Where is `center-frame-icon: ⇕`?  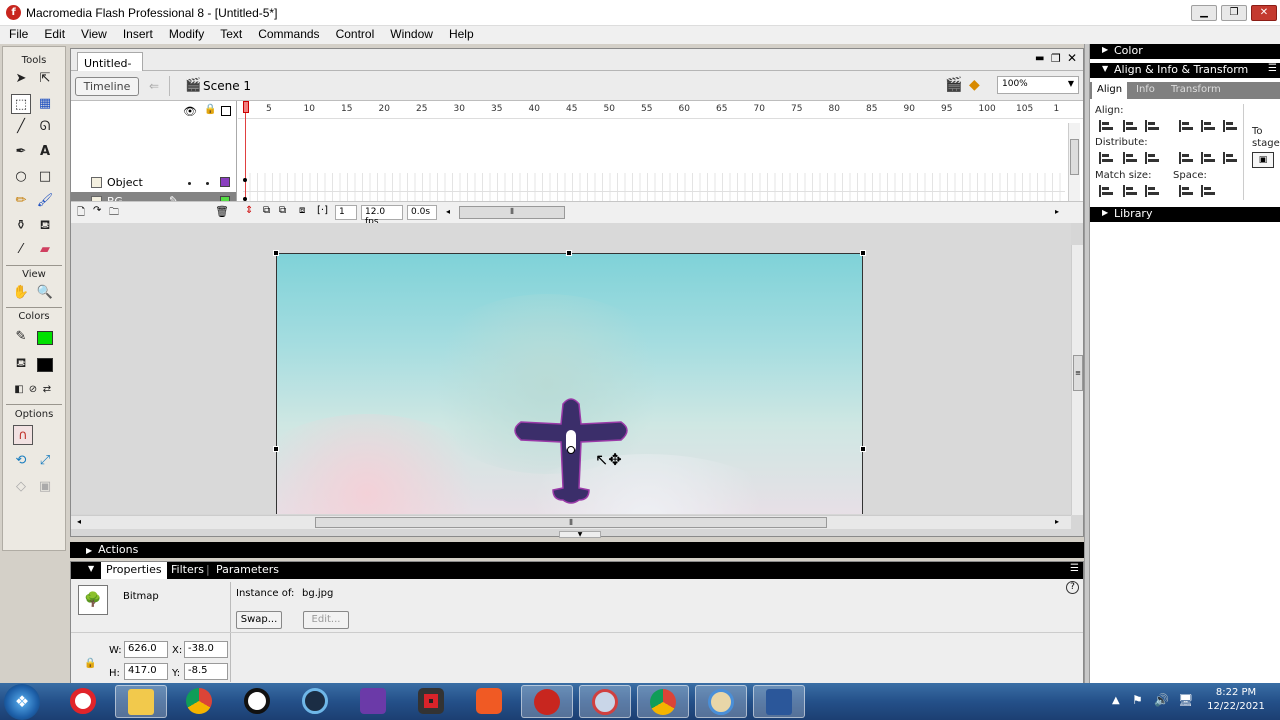
center-frame-icon: ⇕ is located at coordinates (249, 210).